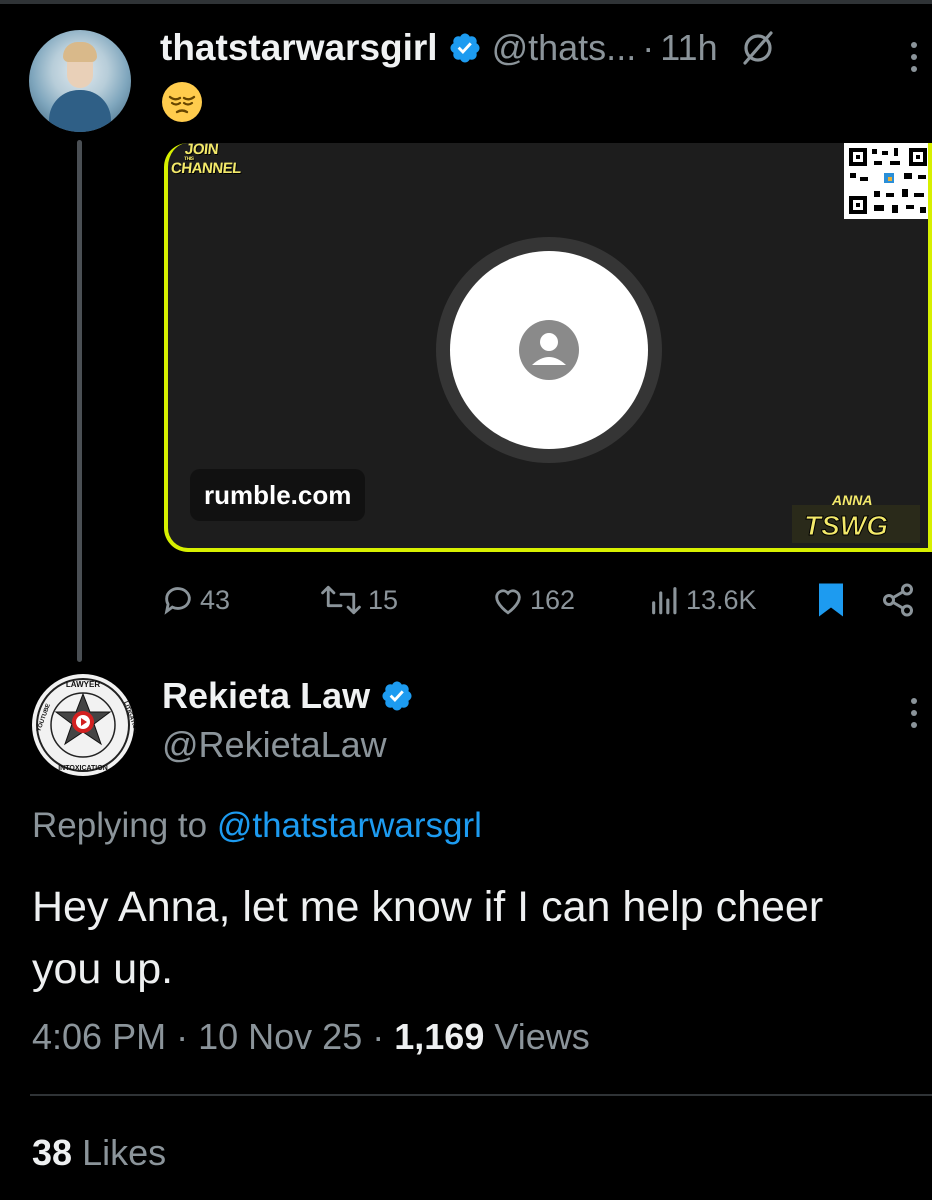  Describe the element at coordinates (266, 696) in the screenshot. I see `reply-author-name: Rekieta Law` at that location.